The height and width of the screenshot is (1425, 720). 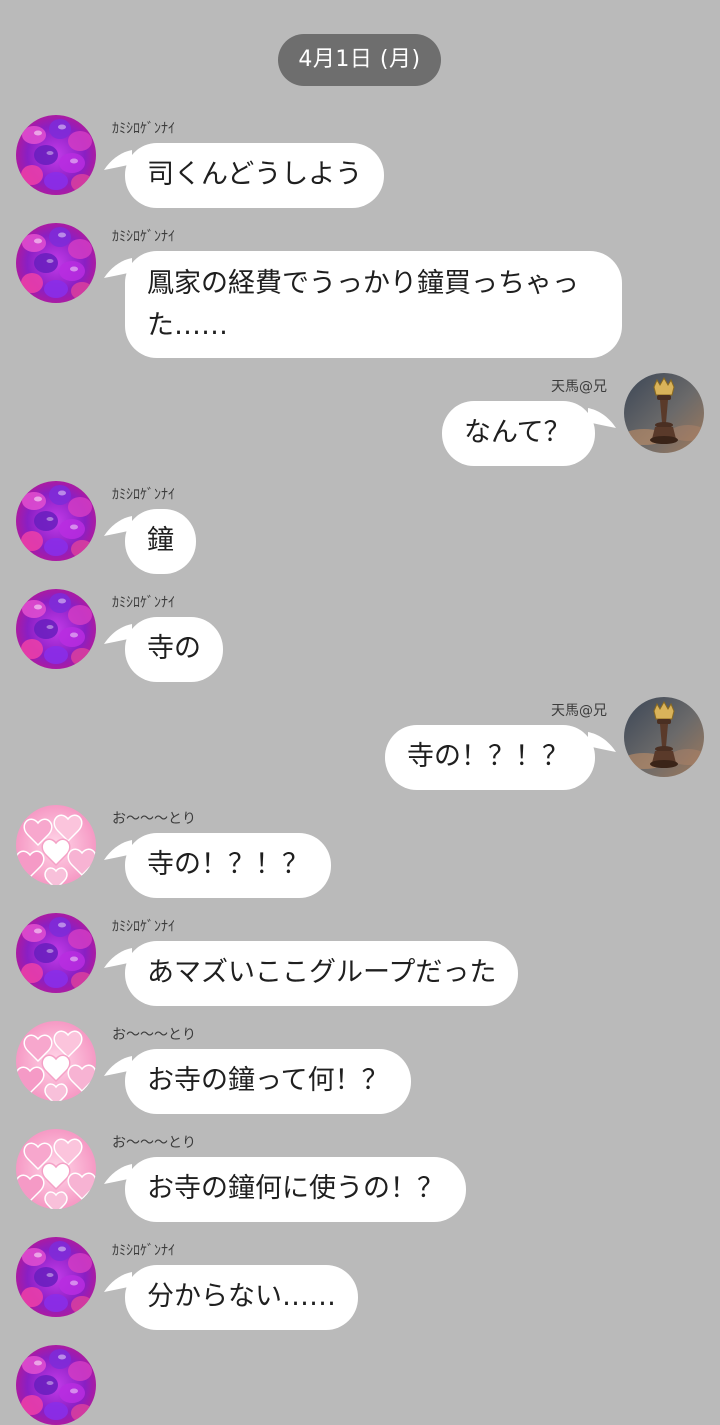 I want to click on message-bubble: なんて？, so click(x=518, y=433).